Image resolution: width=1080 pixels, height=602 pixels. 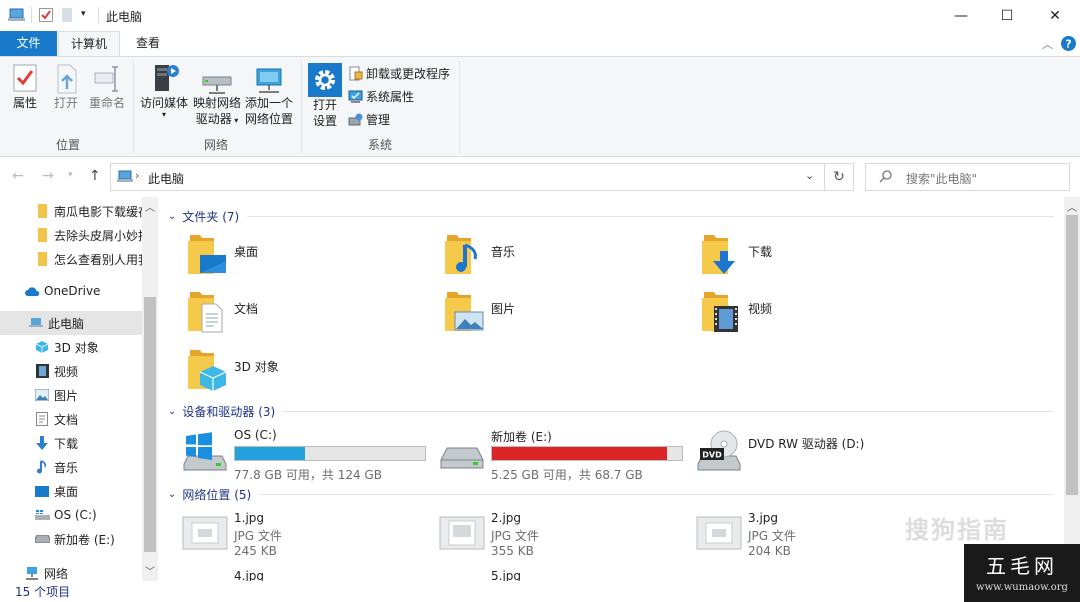 I want to click on minimize-button: —, so click(x=961, y=15).